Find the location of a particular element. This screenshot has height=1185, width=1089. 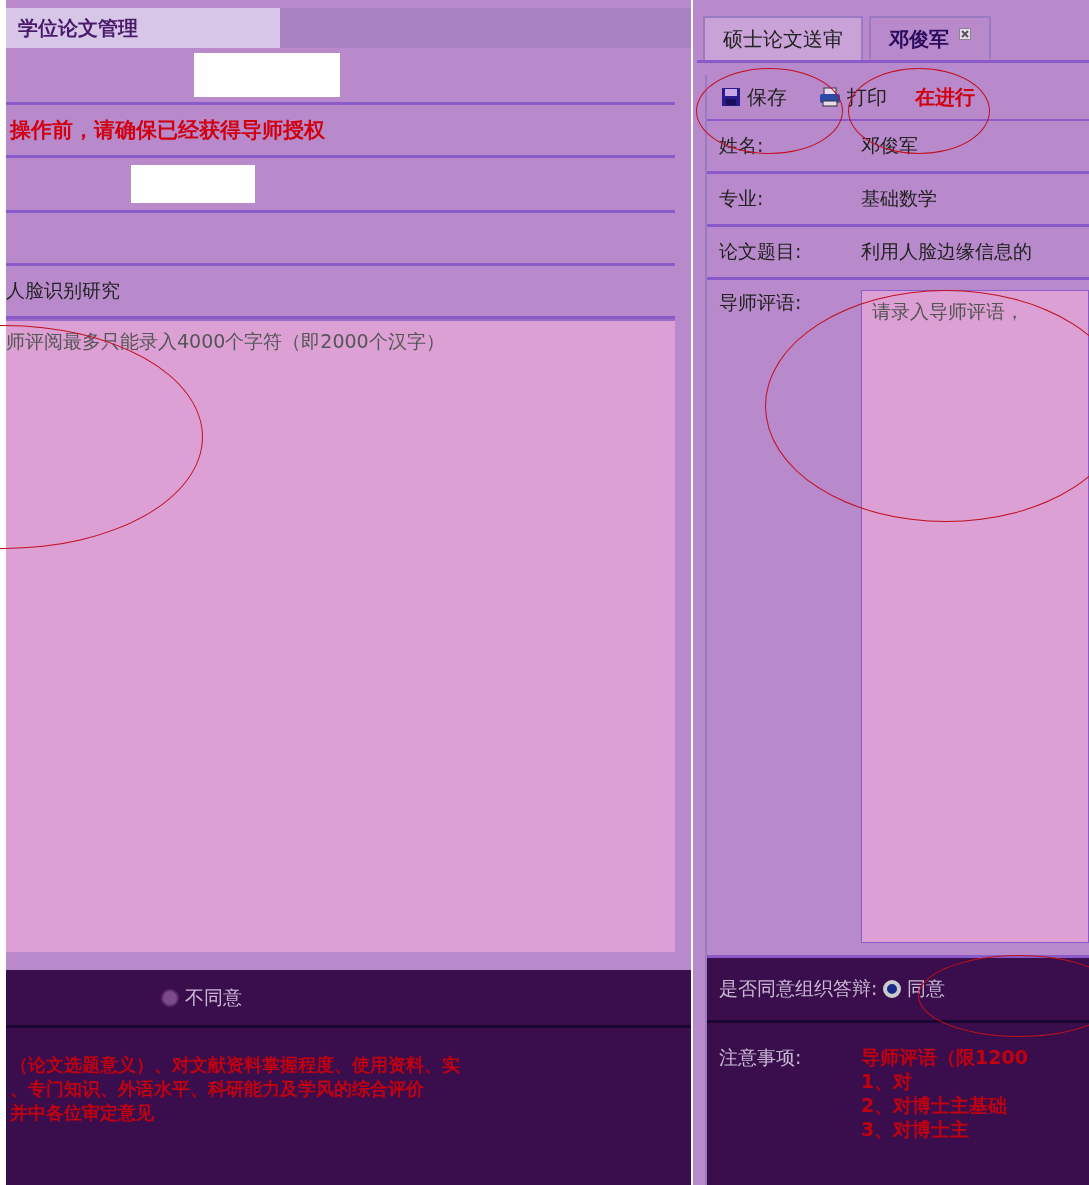

note-text: 、专门知识、外语水平、科研能力及学风的综合评价 is located at coordinates (217, 1089).